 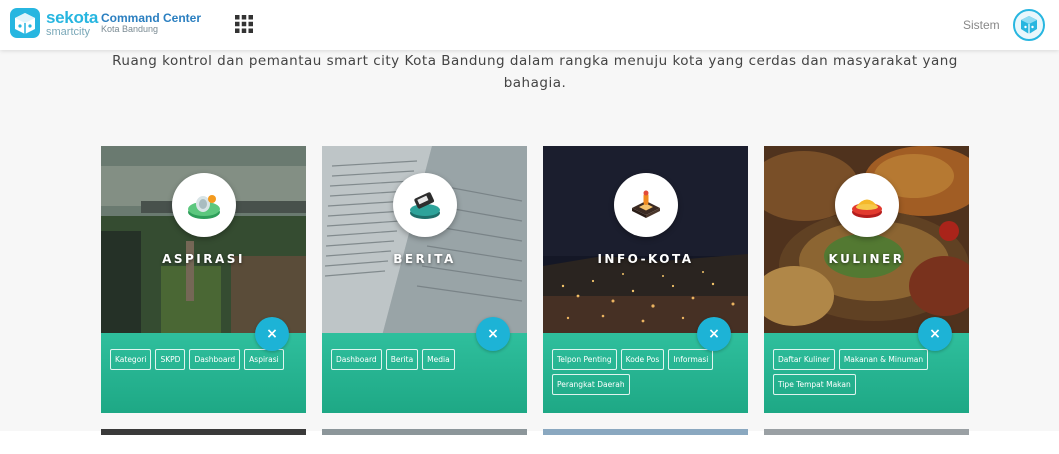 I want to click on logo-cube-icon, so click(x=25, y=23).